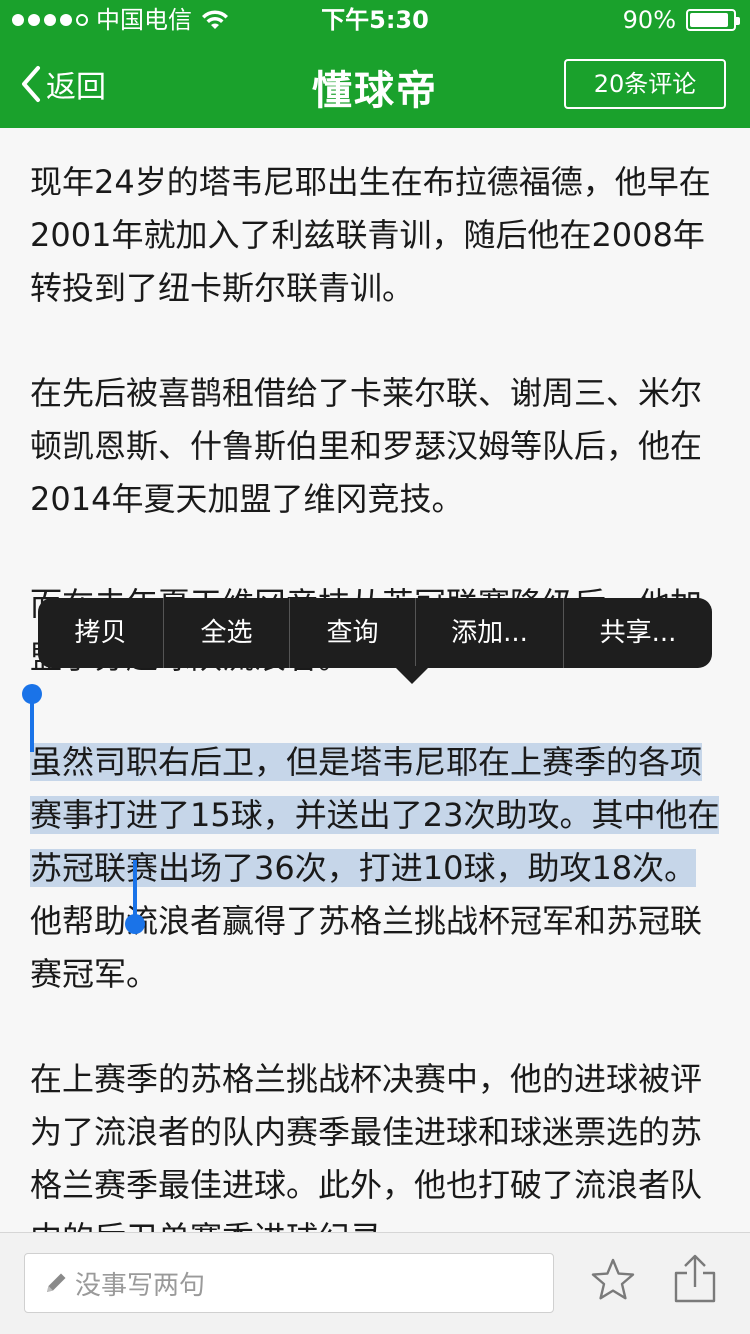 This screenshot has height=1334, width=750. Describe the element at coordinates (375, 20) in the screenshot. I see `status-bar: 中国电信 下午5:30 90%` at that location.